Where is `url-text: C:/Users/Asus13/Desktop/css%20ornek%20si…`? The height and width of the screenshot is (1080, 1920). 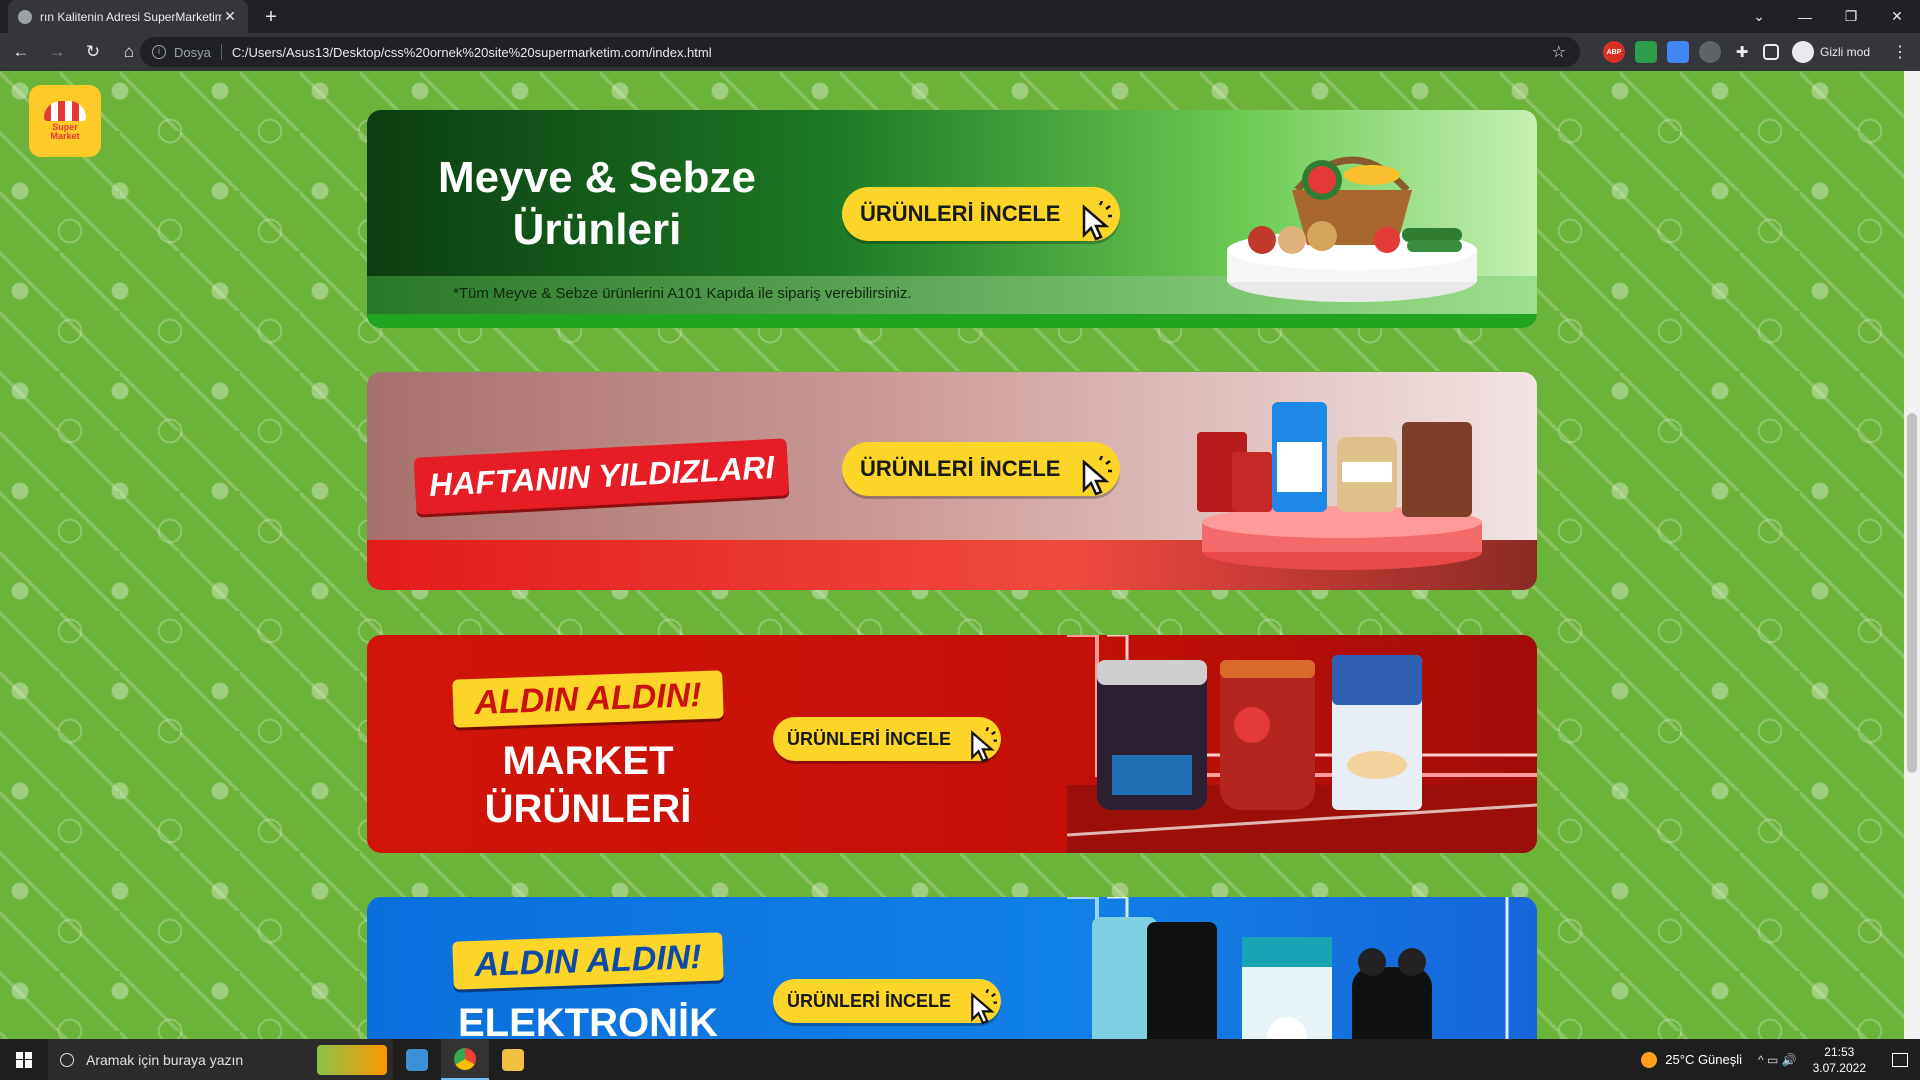 url-text: C:/Users/Asus13/Desktop/css%20ornek%20si… is located at coordinates (472, 52).